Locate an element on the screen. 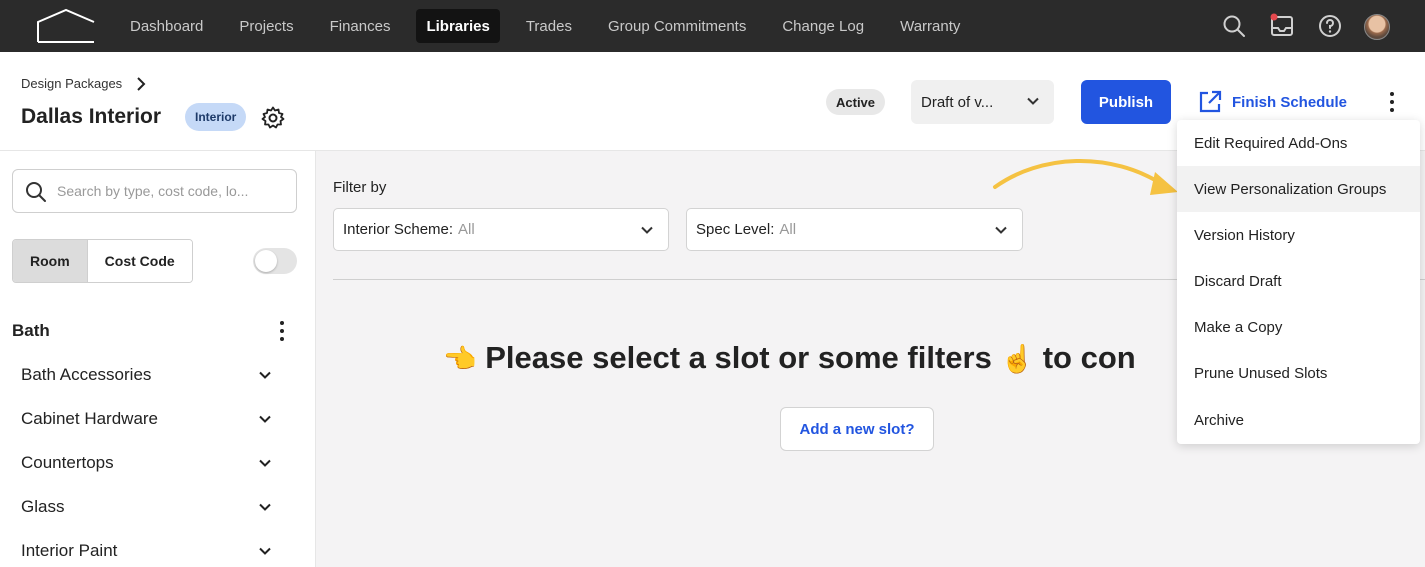 This screenshot has height=567, width=1425. view-segmented-control: Room Cost Code is located at coordinates (102, 261).